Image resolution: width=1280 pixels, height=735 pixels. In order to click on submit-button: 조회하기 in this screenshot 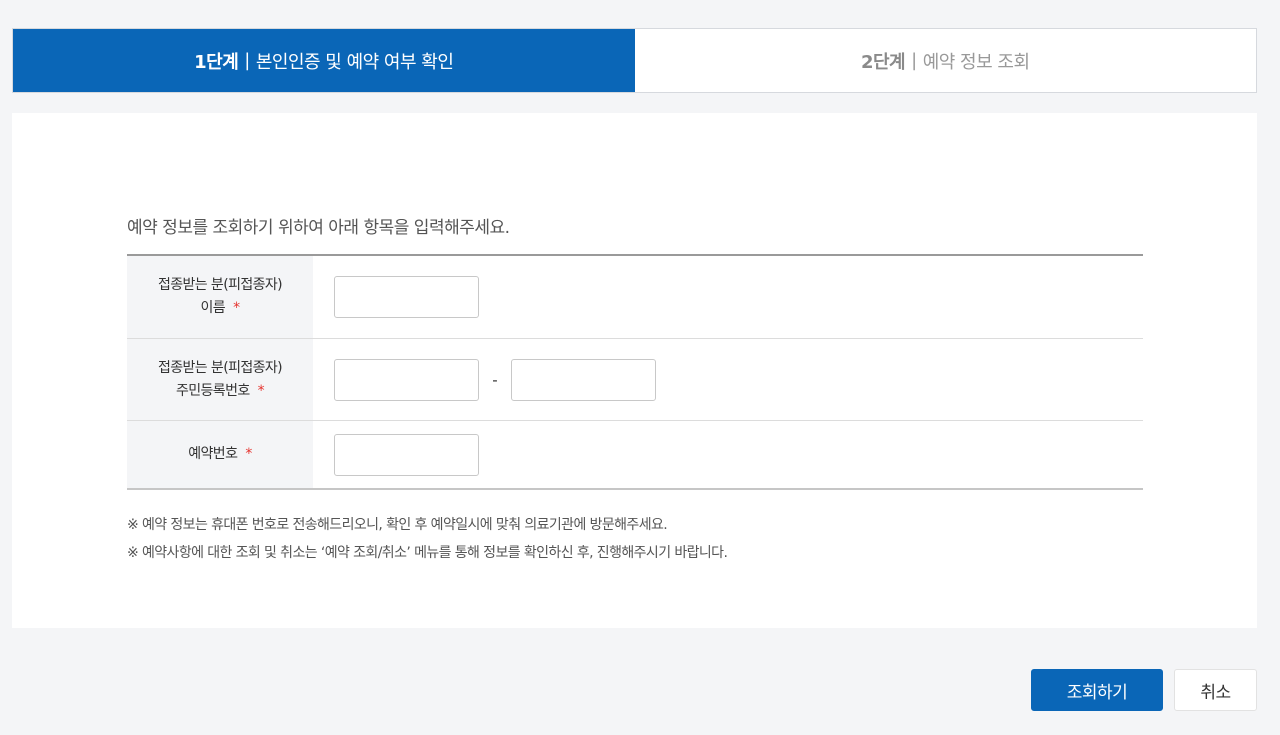, I will do `click(1097, 690)`.